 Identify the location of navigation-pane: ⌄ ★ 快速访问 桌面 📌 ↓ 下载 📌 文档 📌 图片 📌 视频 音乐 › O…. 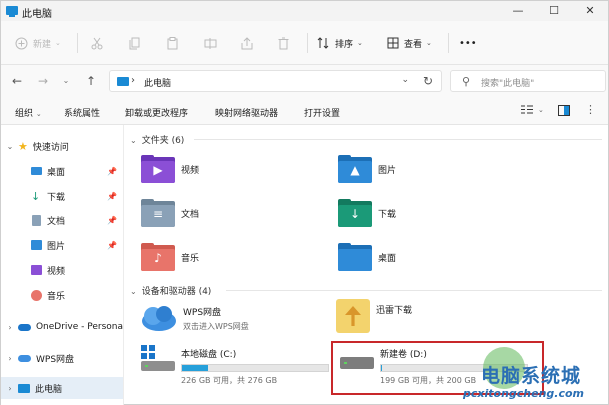
(62, 265).